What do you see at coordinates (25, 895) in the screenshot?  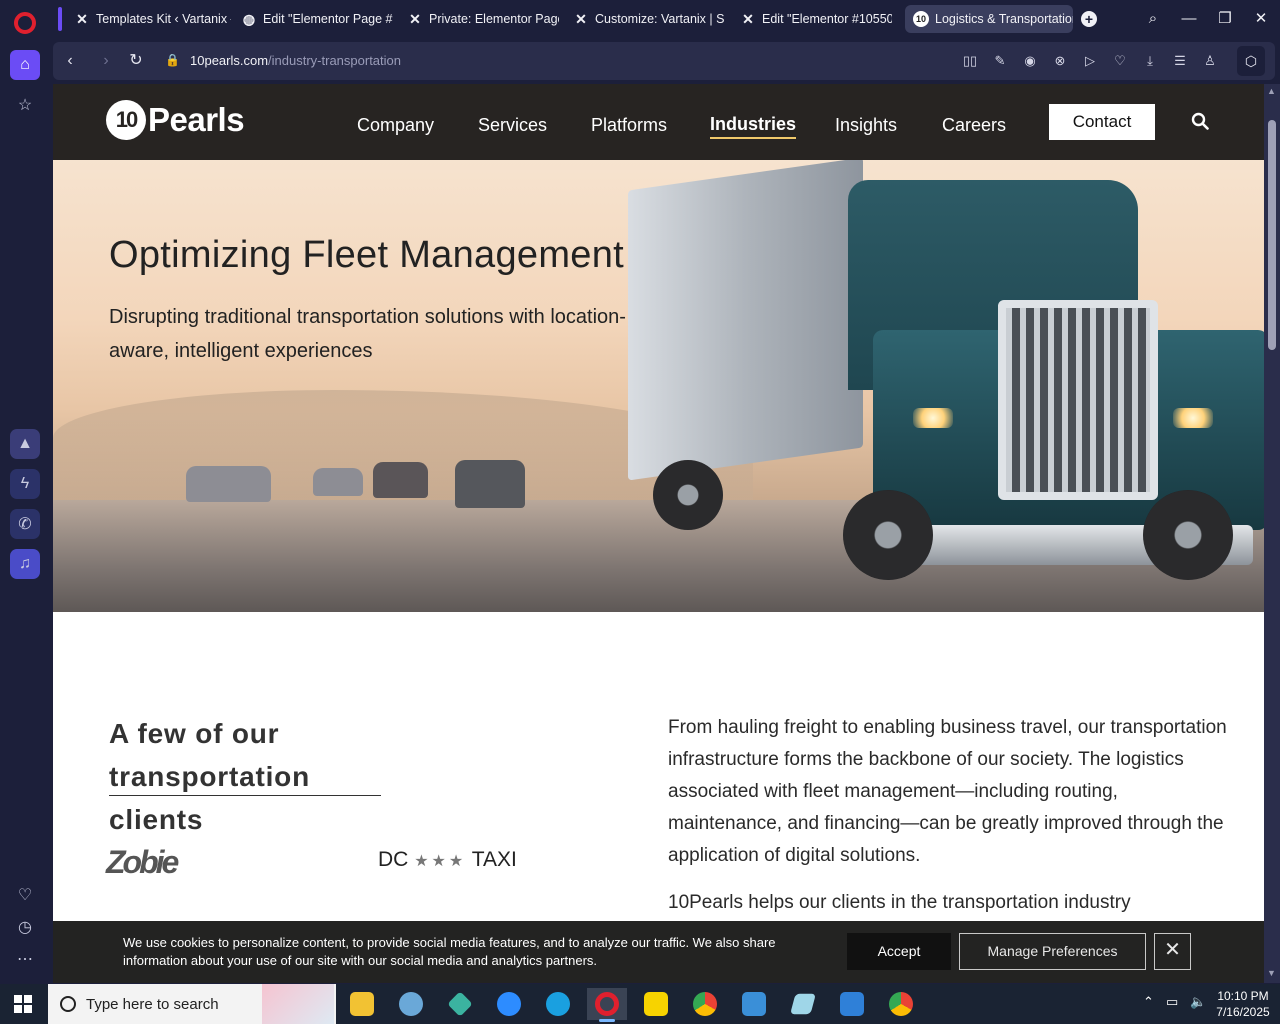 I see `heart-icon: ♡` at bounding box center [25, 895].